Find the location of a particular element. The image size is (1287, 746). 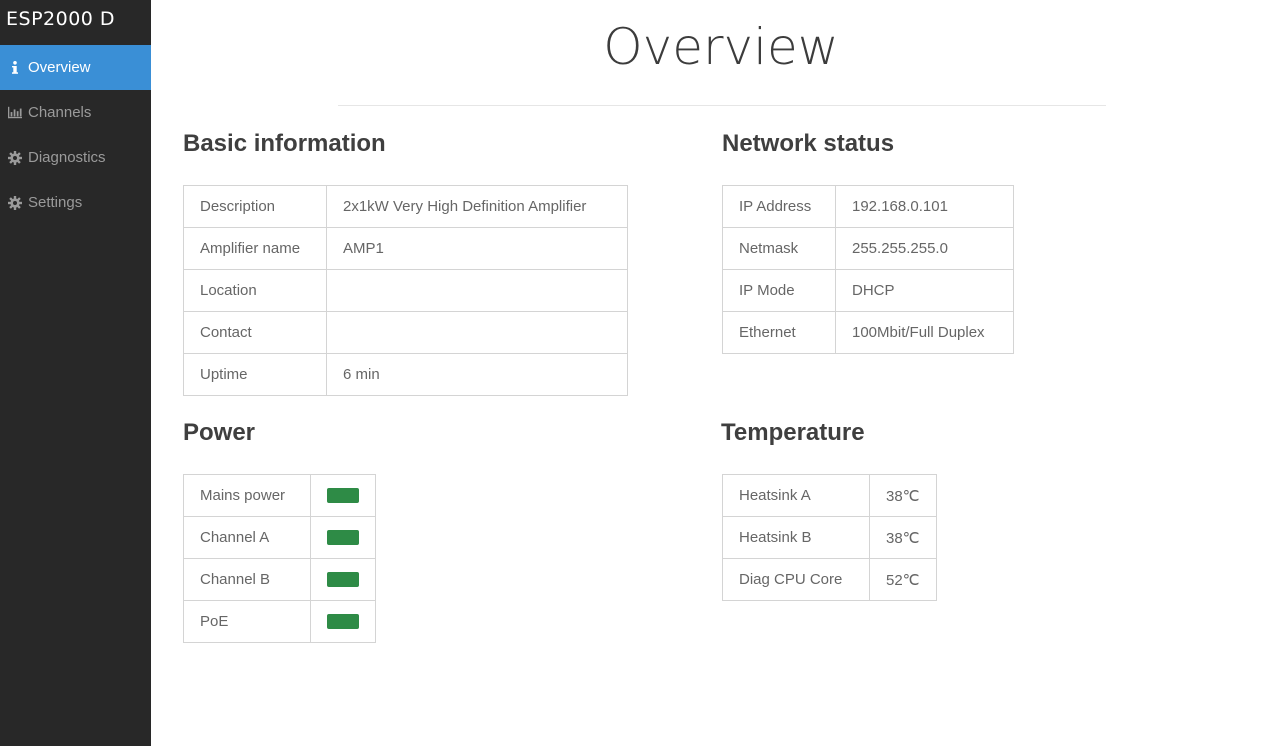

row-label: Channel B is located at coordinates (247, 579).